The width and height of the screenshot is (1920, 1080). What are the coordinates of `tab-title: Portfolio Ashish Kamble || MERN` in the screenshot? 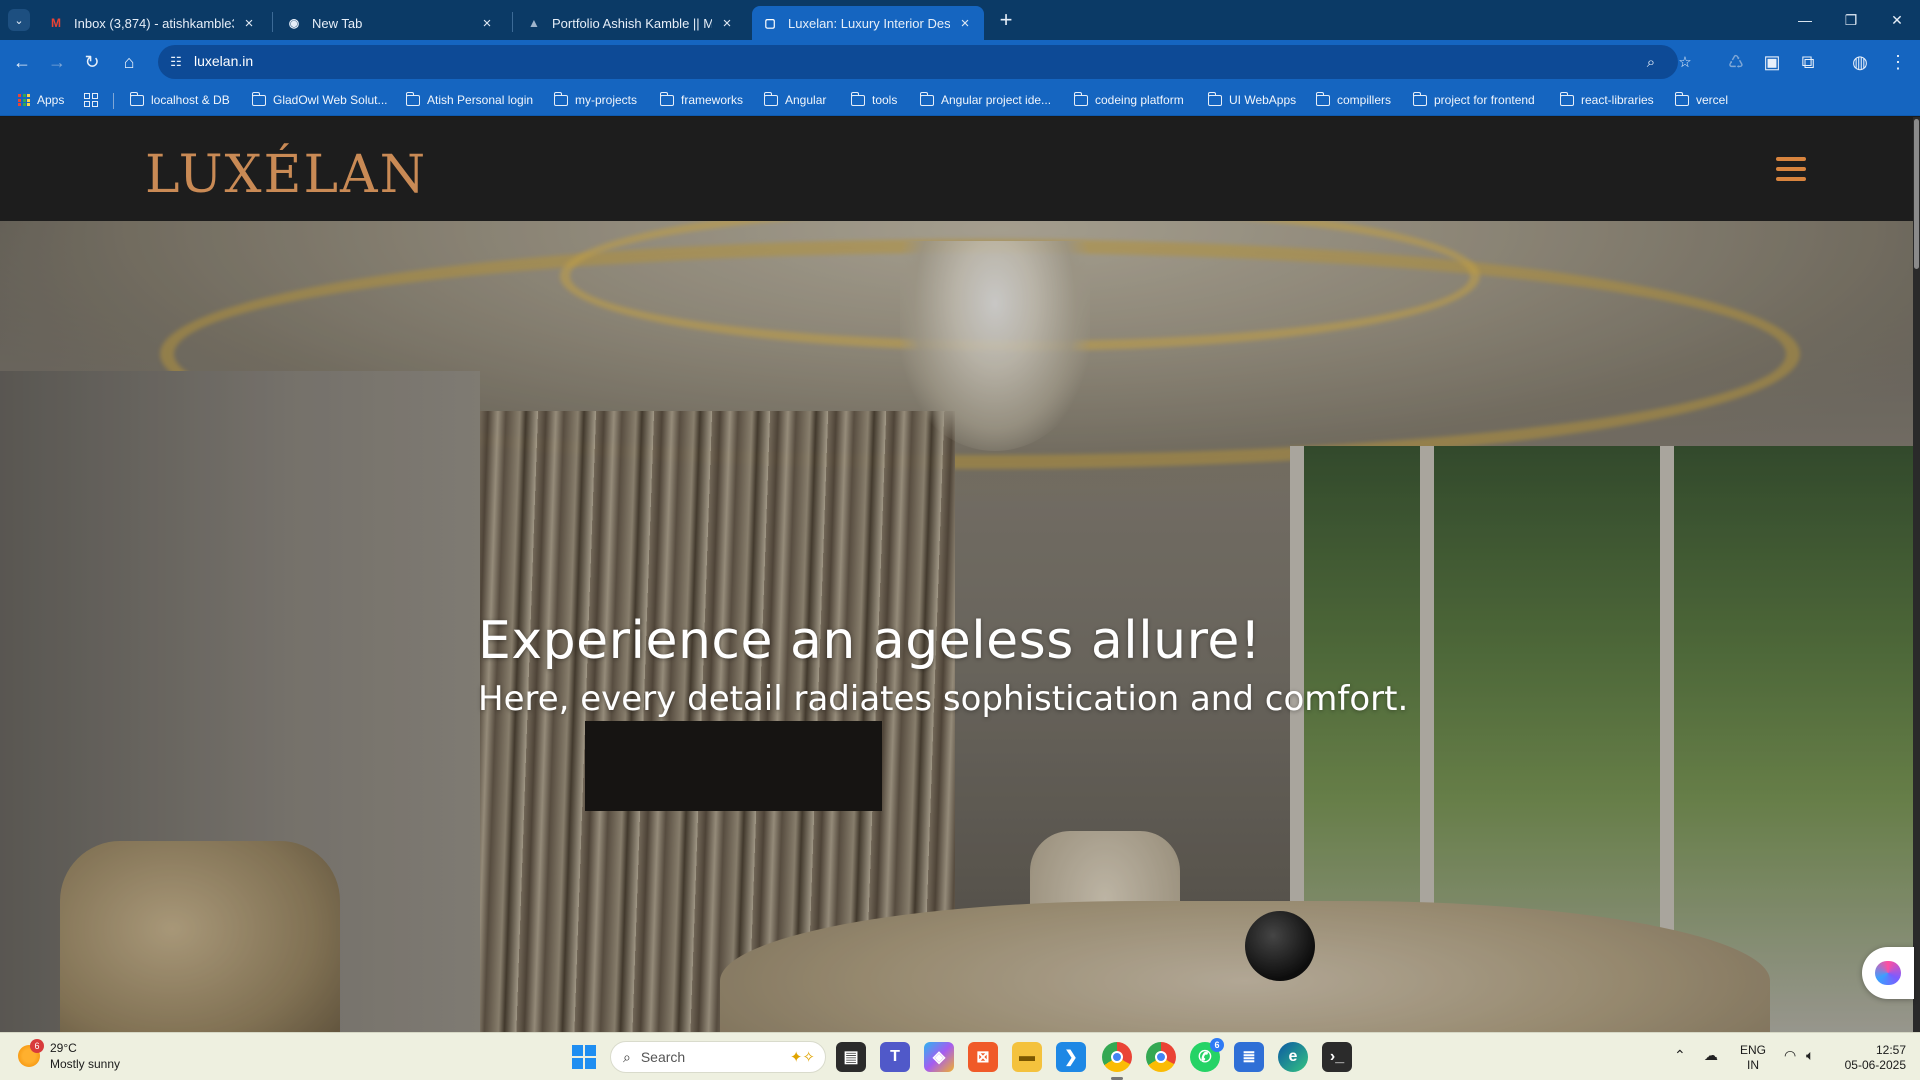 It's located at (632, 23).